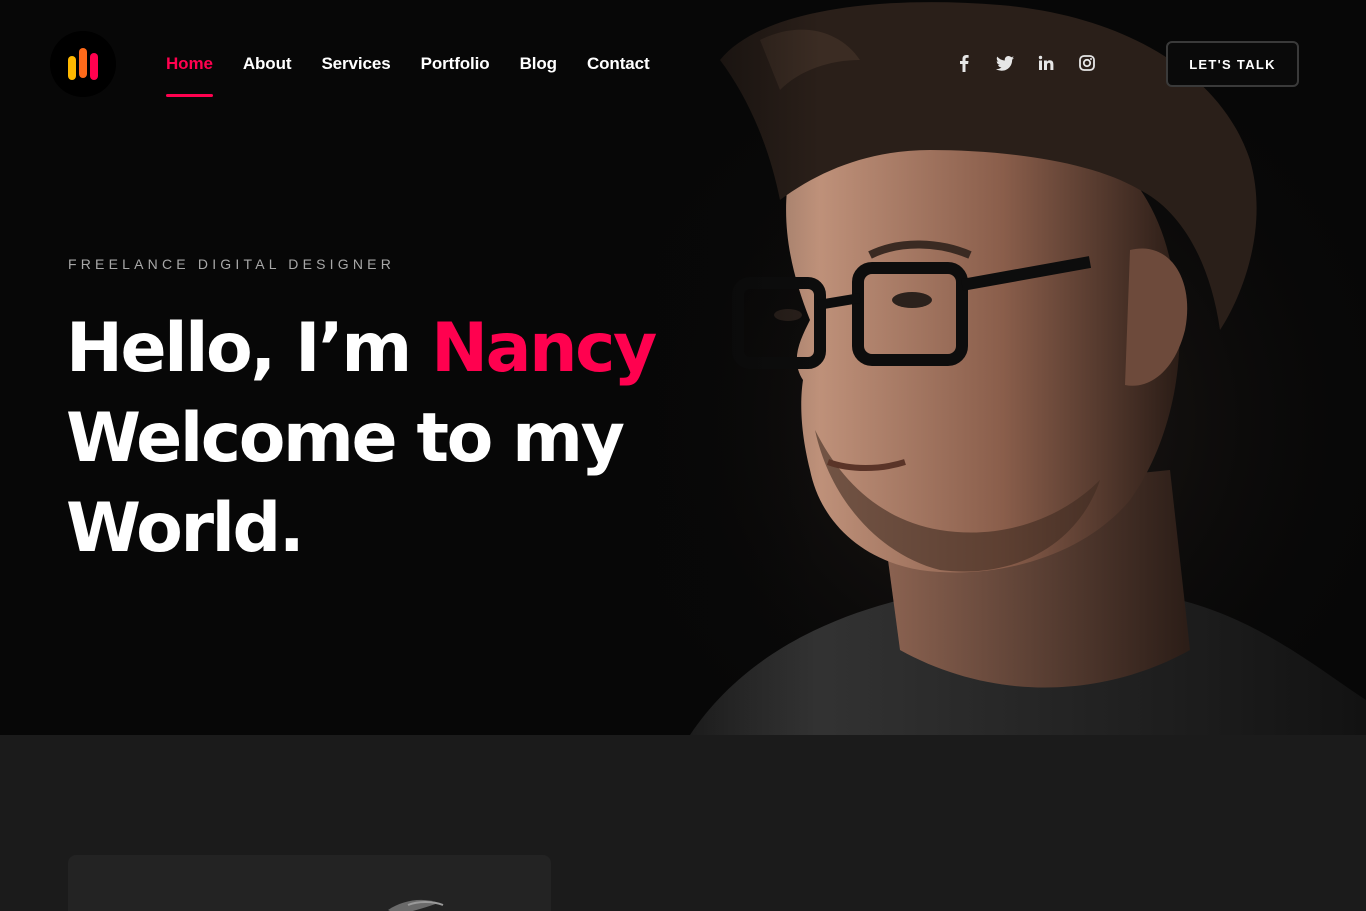 This screenshot has width=1366, height=911. What do you see at coordinates (1046, 63) in the screenshot?
I see `linkedin-icon` at bounding box center [1046, 63].